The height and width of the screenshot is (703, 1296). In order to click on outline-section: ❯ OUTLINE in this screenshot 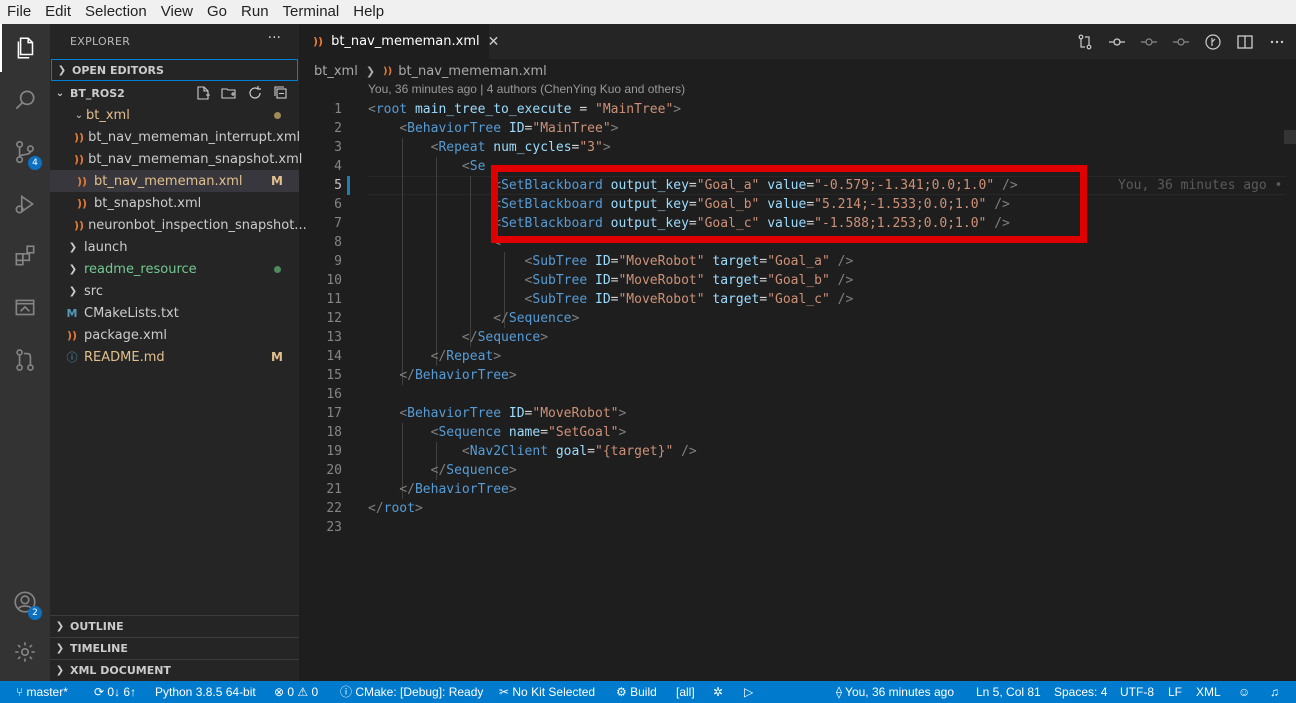, I will do `click(174, 626)`.